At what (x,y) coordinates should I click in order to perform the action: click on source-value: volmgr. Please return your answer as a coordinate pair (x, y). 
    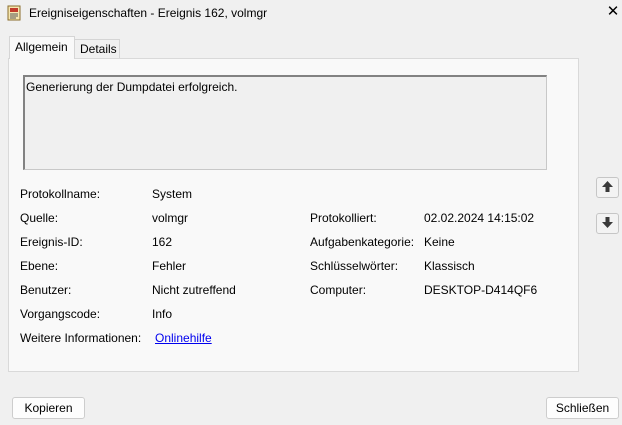
    Looking at the image, I should click on (170, 218).